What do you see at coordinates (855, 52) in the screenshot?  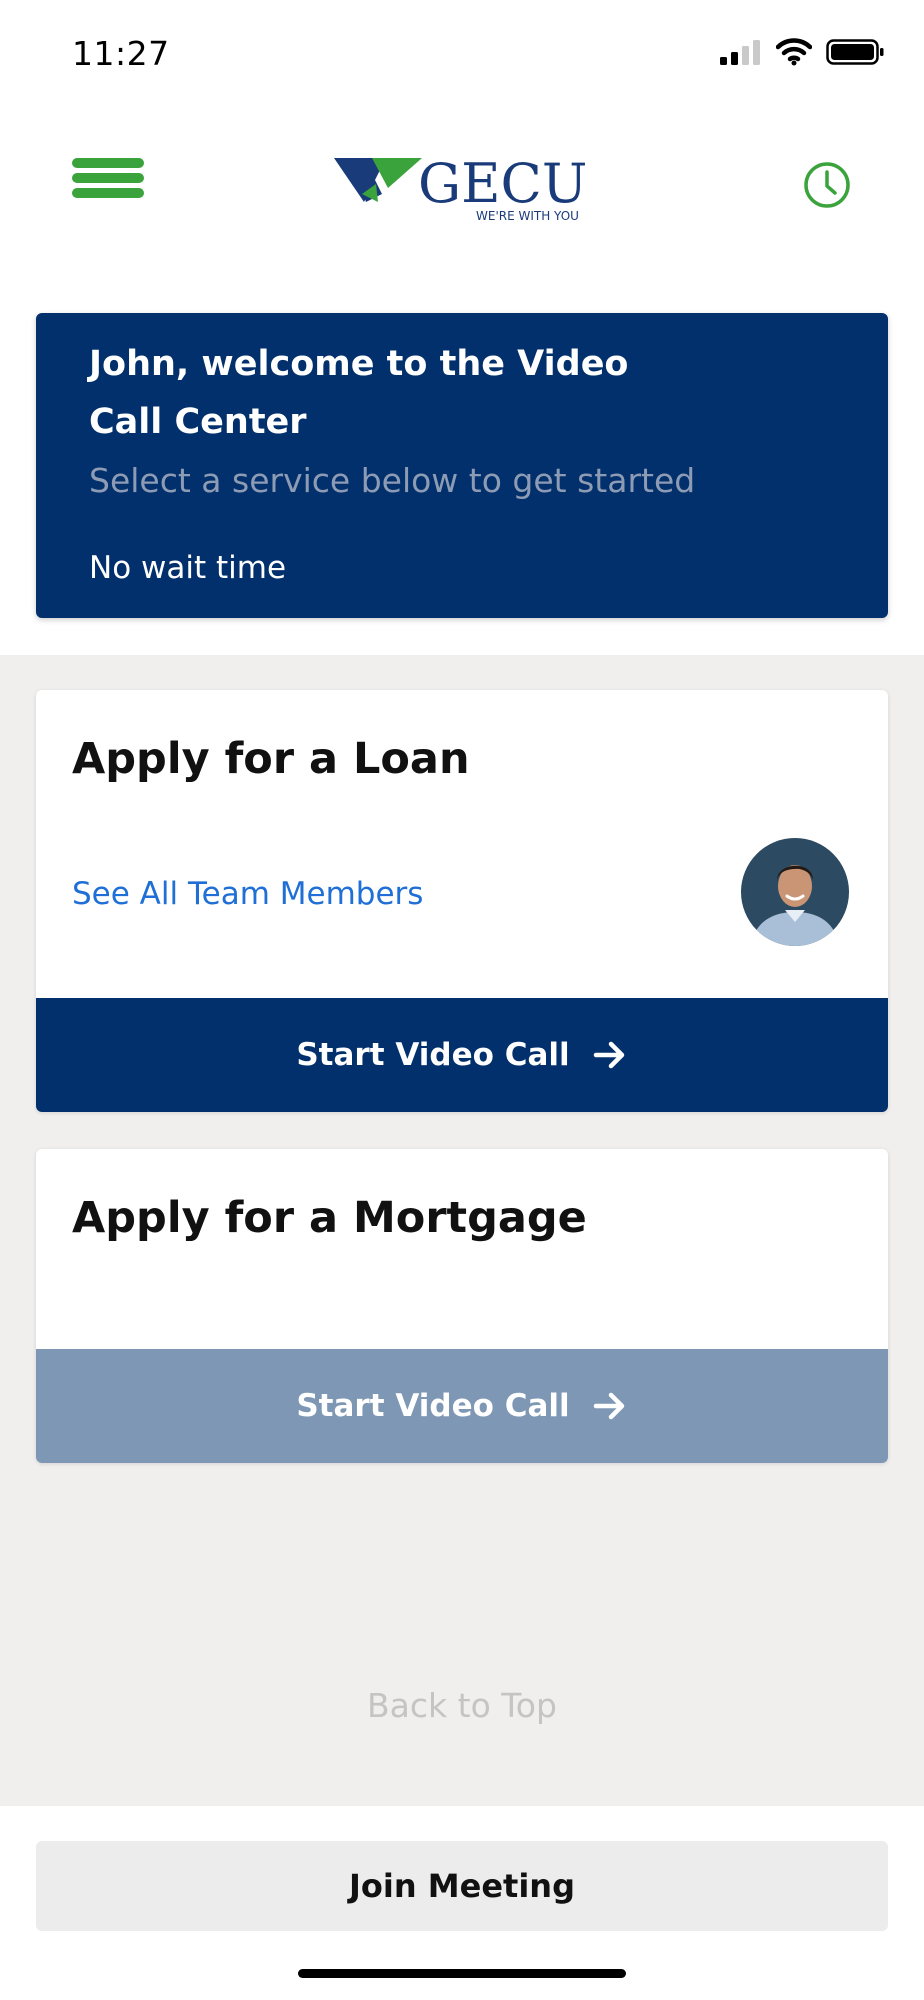 I see `battery-icon` at bounding box center [855, 52].